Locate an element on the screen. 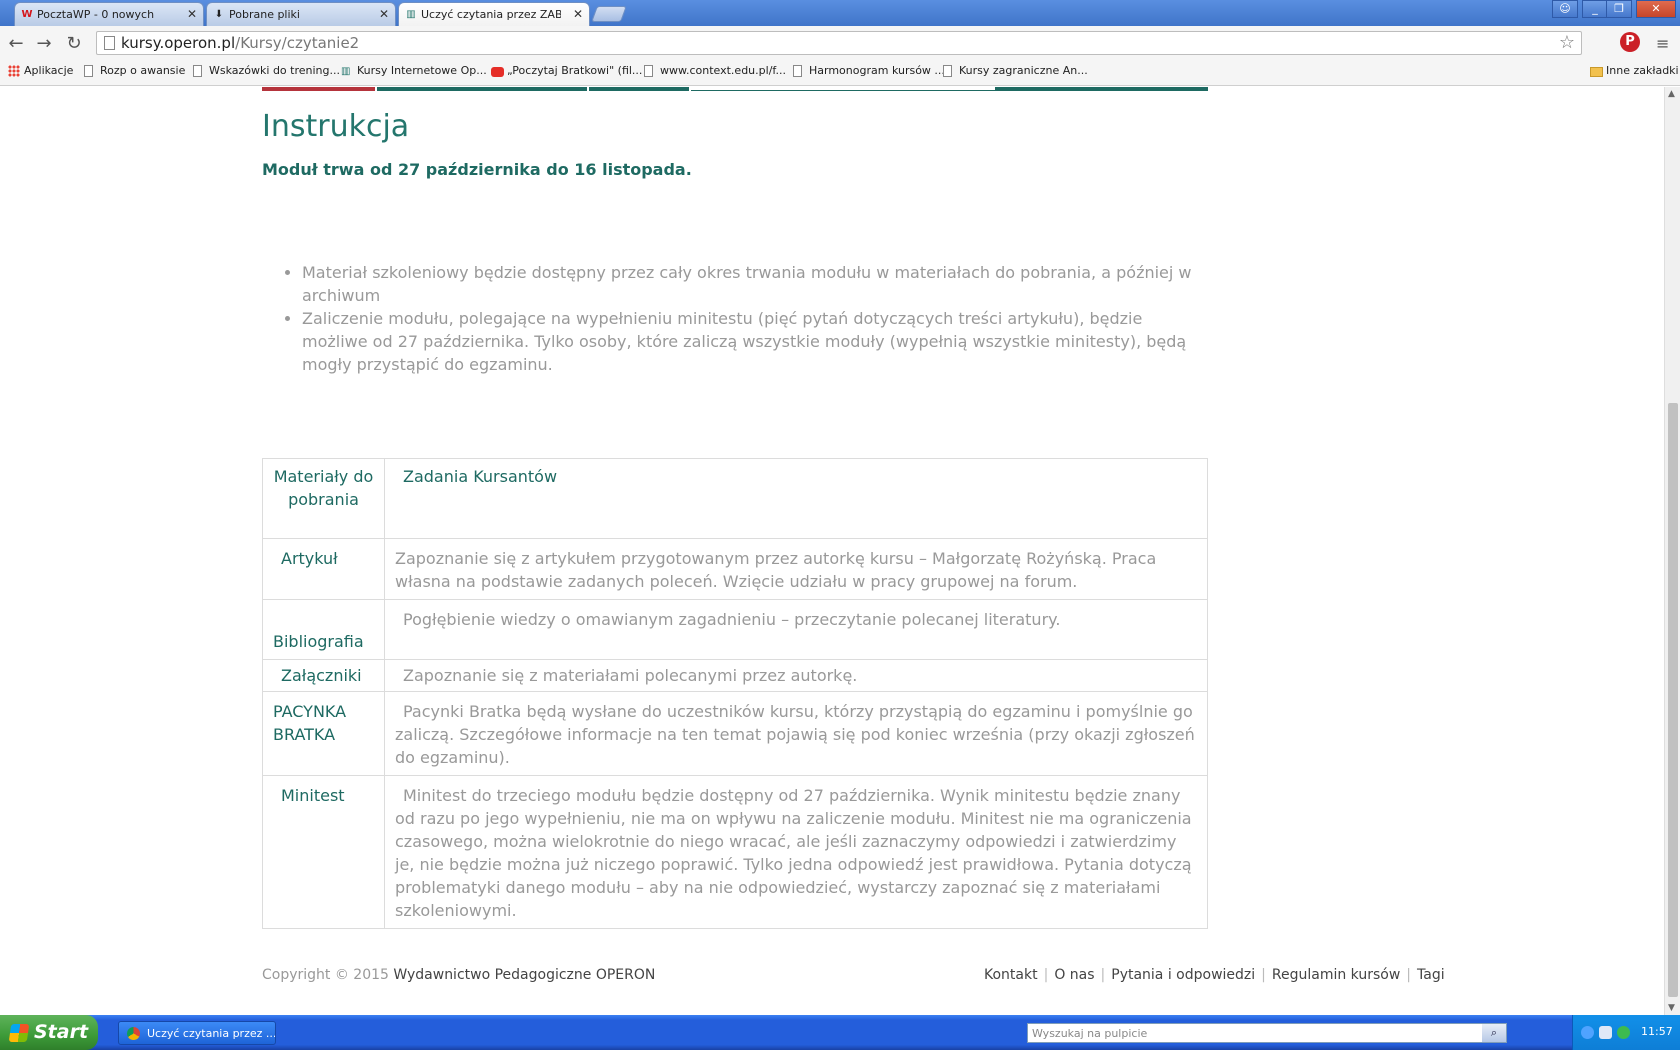 This screenshot has width=1680, height=1050. table-header-row: Materiały do pobrania Zadania Kursantów is located at coordinates (735, 498).